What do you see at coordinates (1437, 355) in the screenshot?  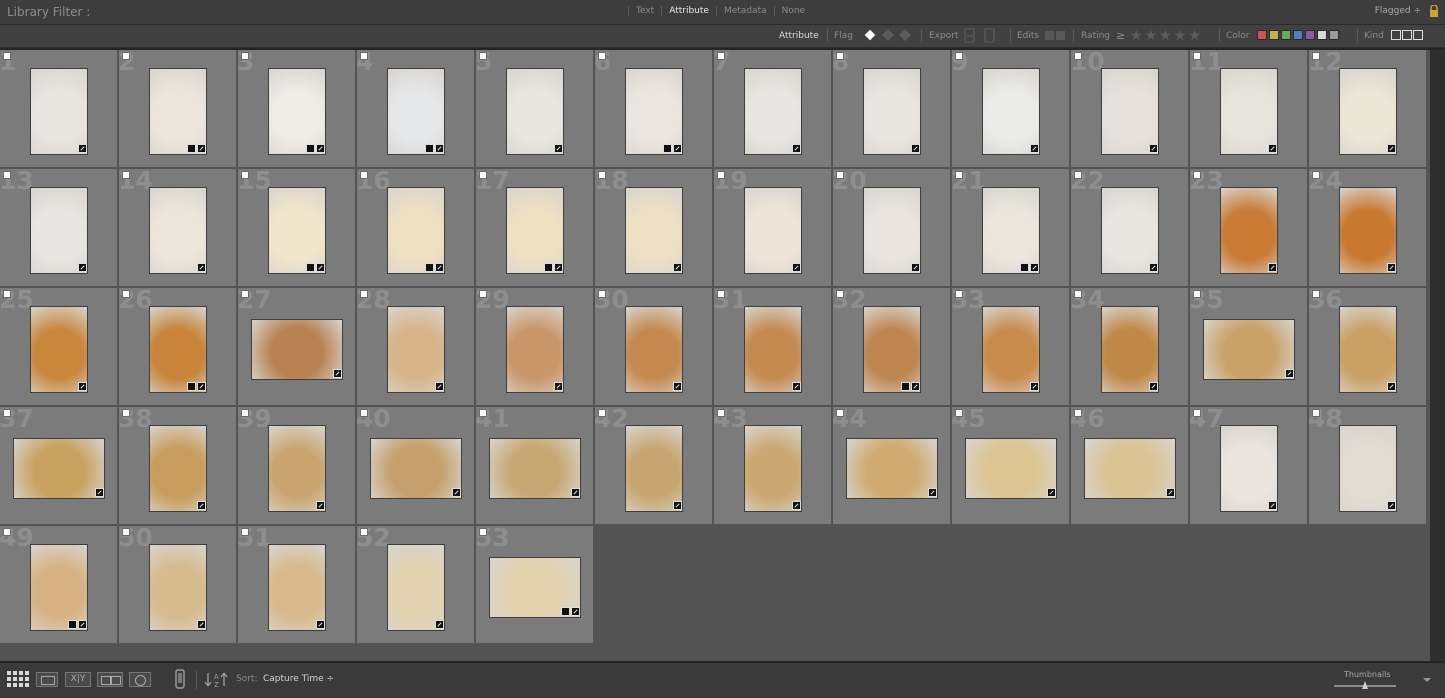 I see `grid-scrollbar` at bounding box center [1437, 355].